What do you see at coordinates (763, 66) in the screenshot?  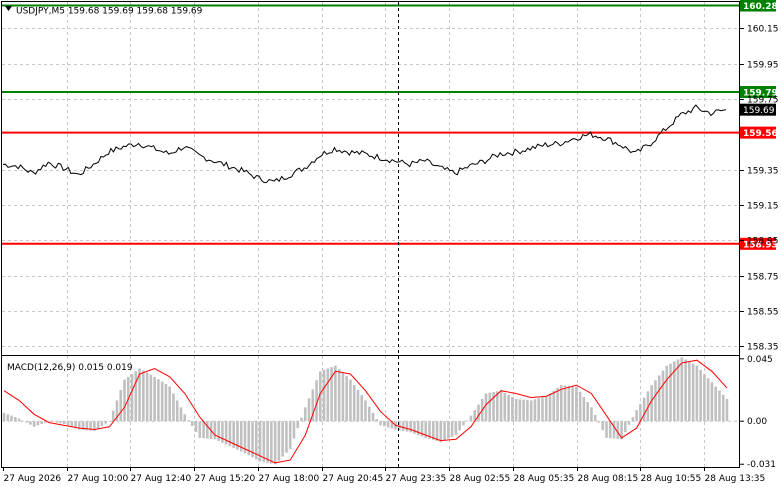 I see `price-tick-label: 159.95` at bounding box center [763, 66].